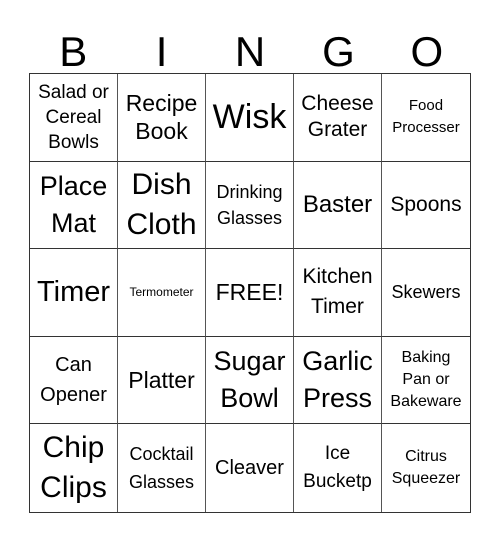 The width and height of the screenshot is (500, 544). What do you see at coordinates (426, 118) in the screenshot?
I see `bingo-cell: Food Processer` at bounding box center [426, 118].